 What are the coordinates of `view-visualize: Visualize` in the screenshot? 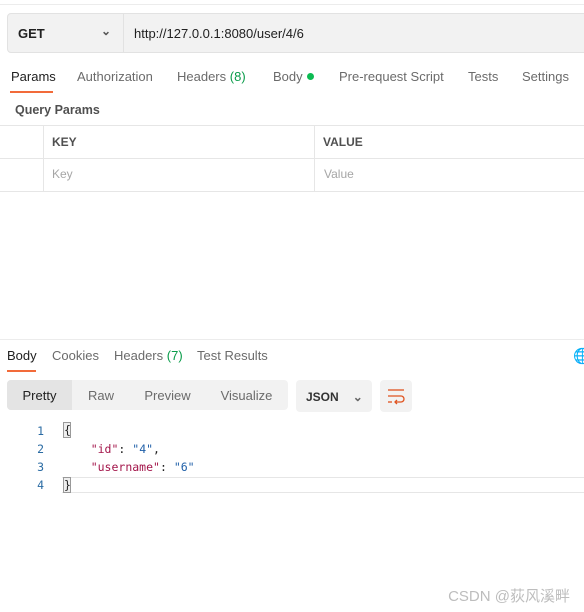 It's located at (246, 395).